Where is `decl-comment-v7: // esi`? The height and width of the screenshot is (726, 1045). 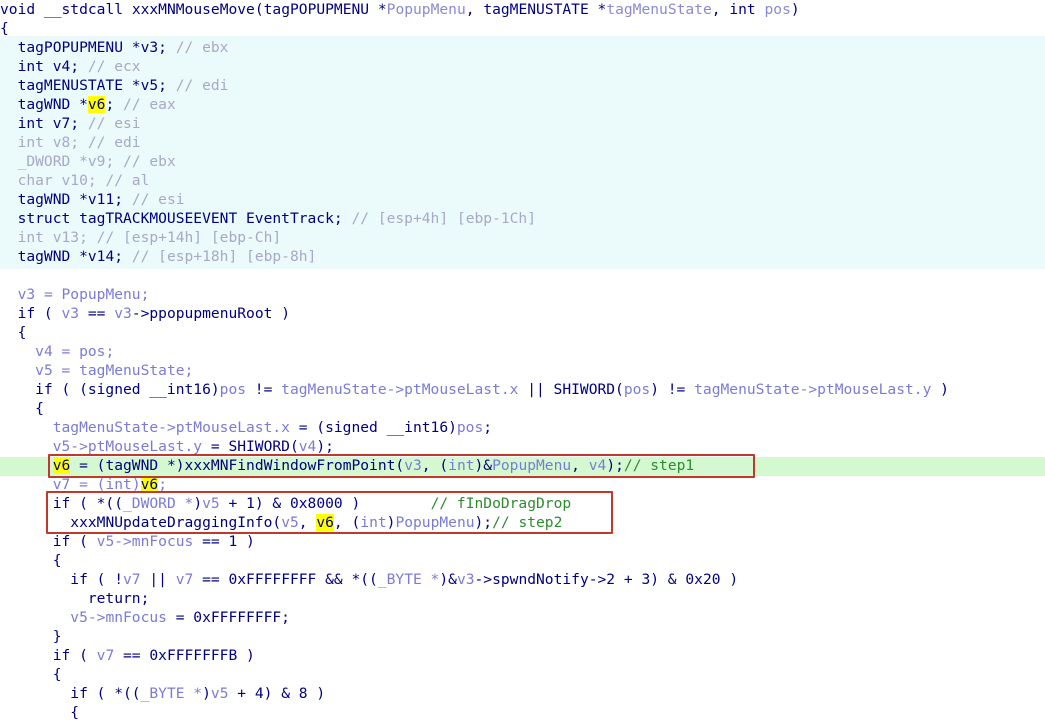
decl-comment-v7: // esi is located at coordinates (114, 123).